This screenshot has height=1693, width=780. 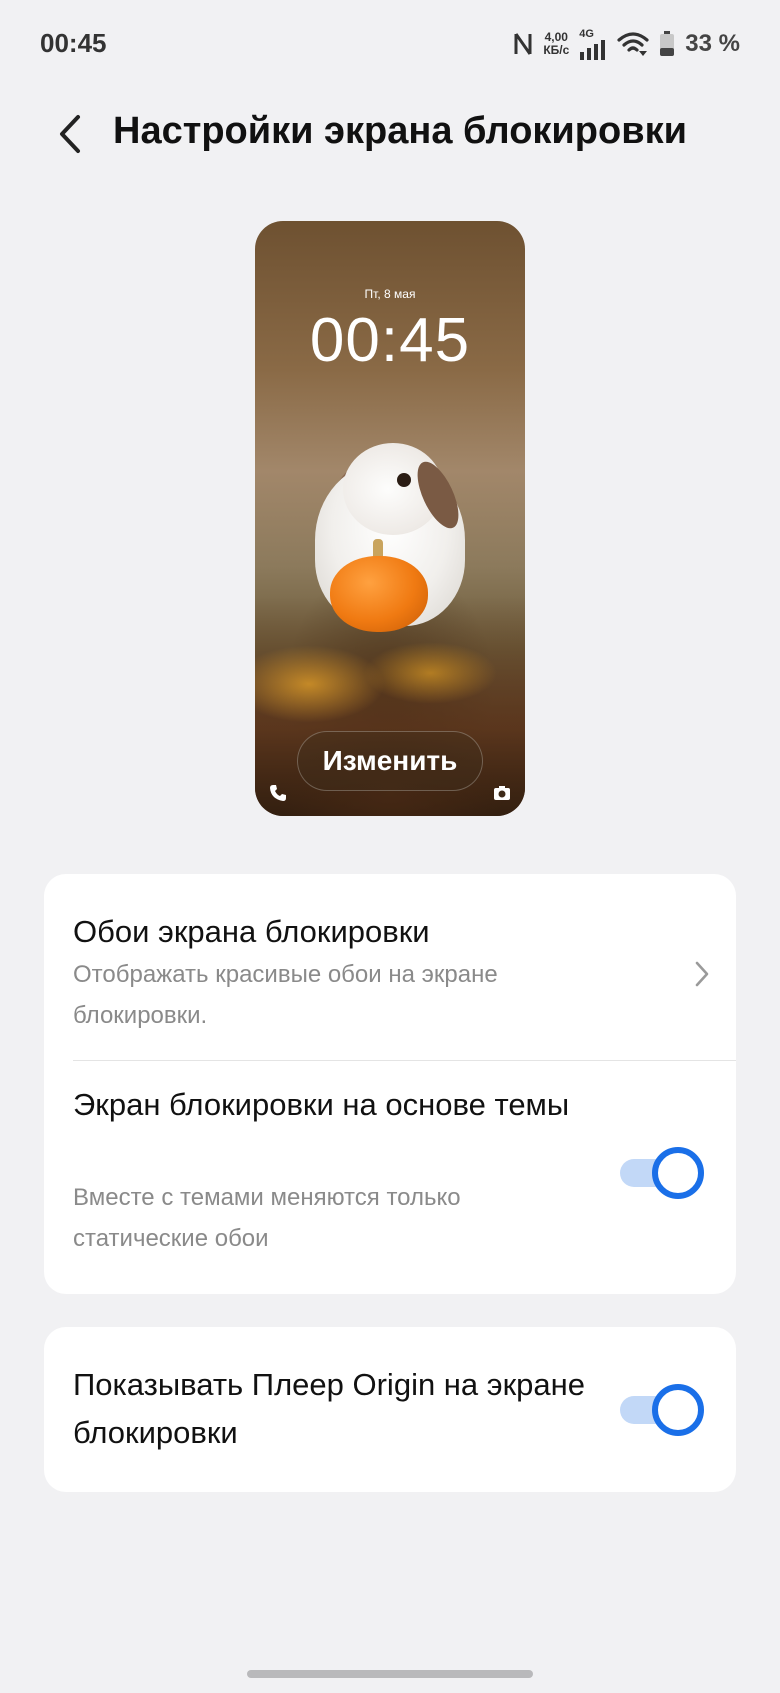 I want to click on origin-player-toggle, so click(x=662, y=1410).